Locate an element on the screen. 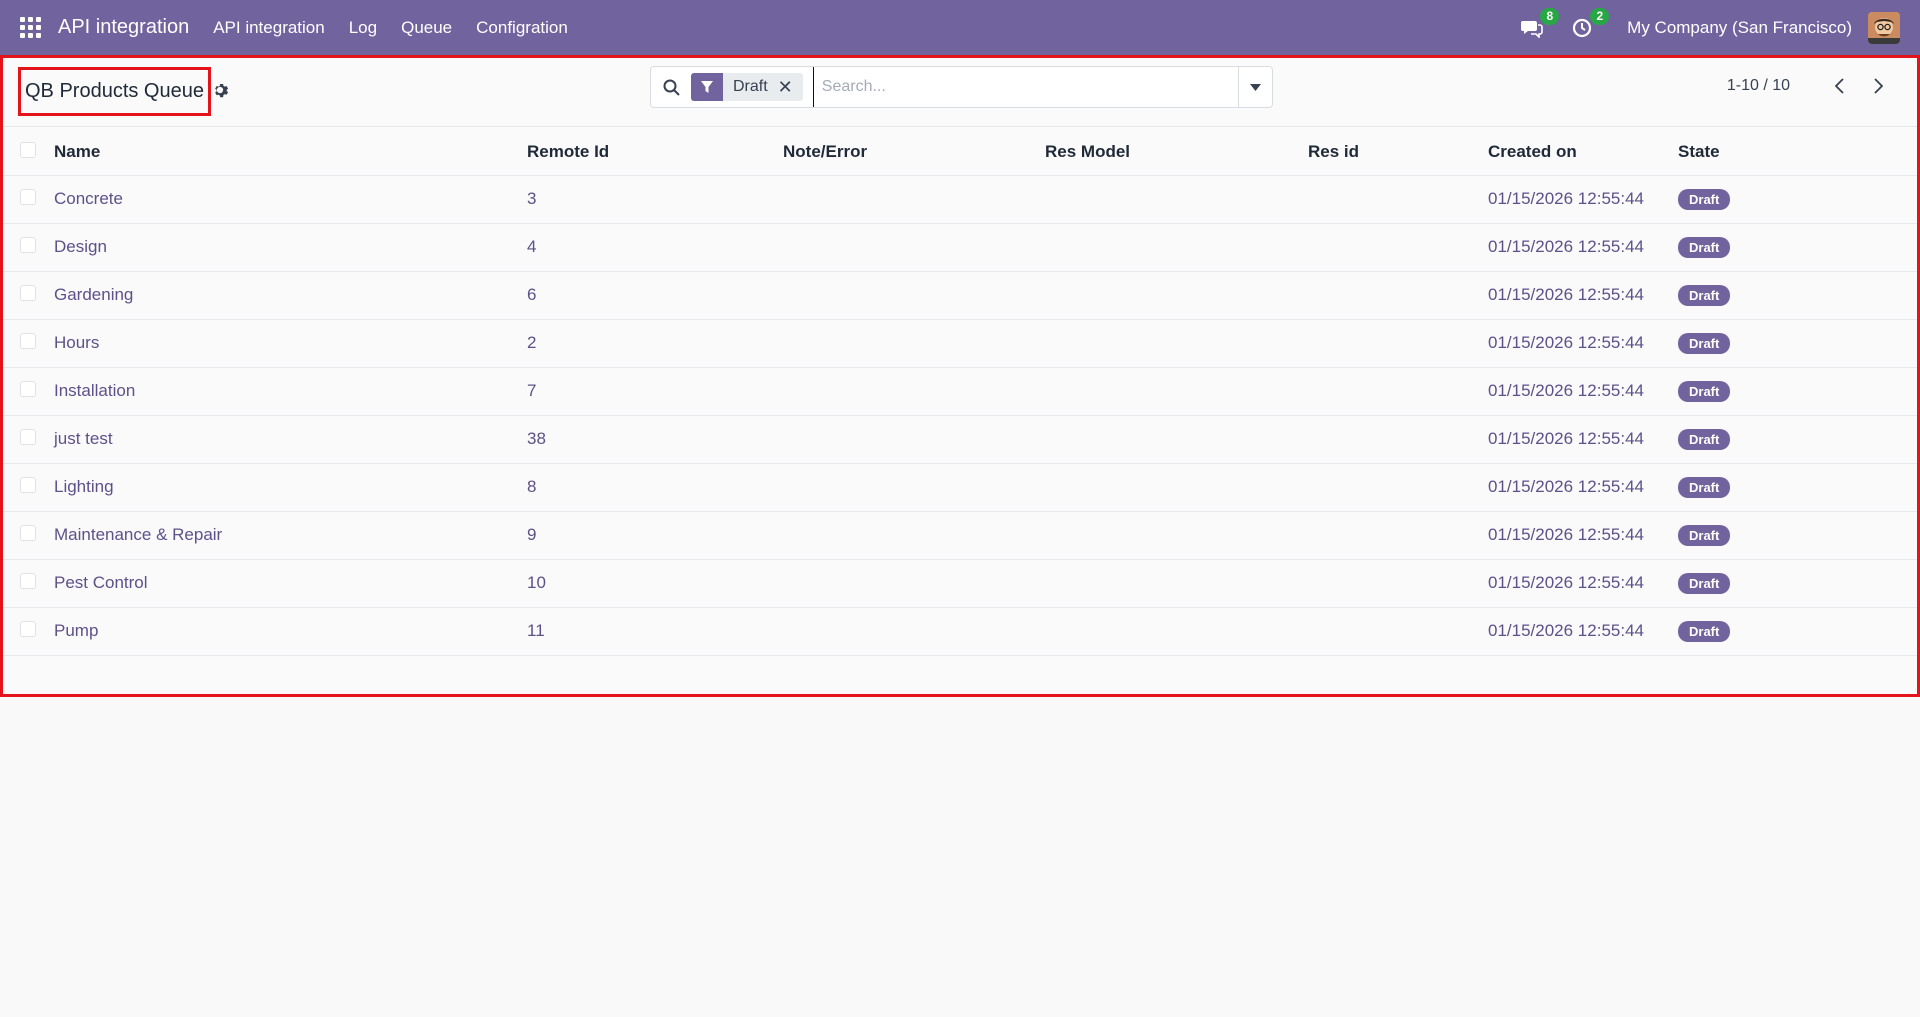 This screenshot has height=1017, width=1920. cell-remote-id: 4 is located at coordinates (655, 247).